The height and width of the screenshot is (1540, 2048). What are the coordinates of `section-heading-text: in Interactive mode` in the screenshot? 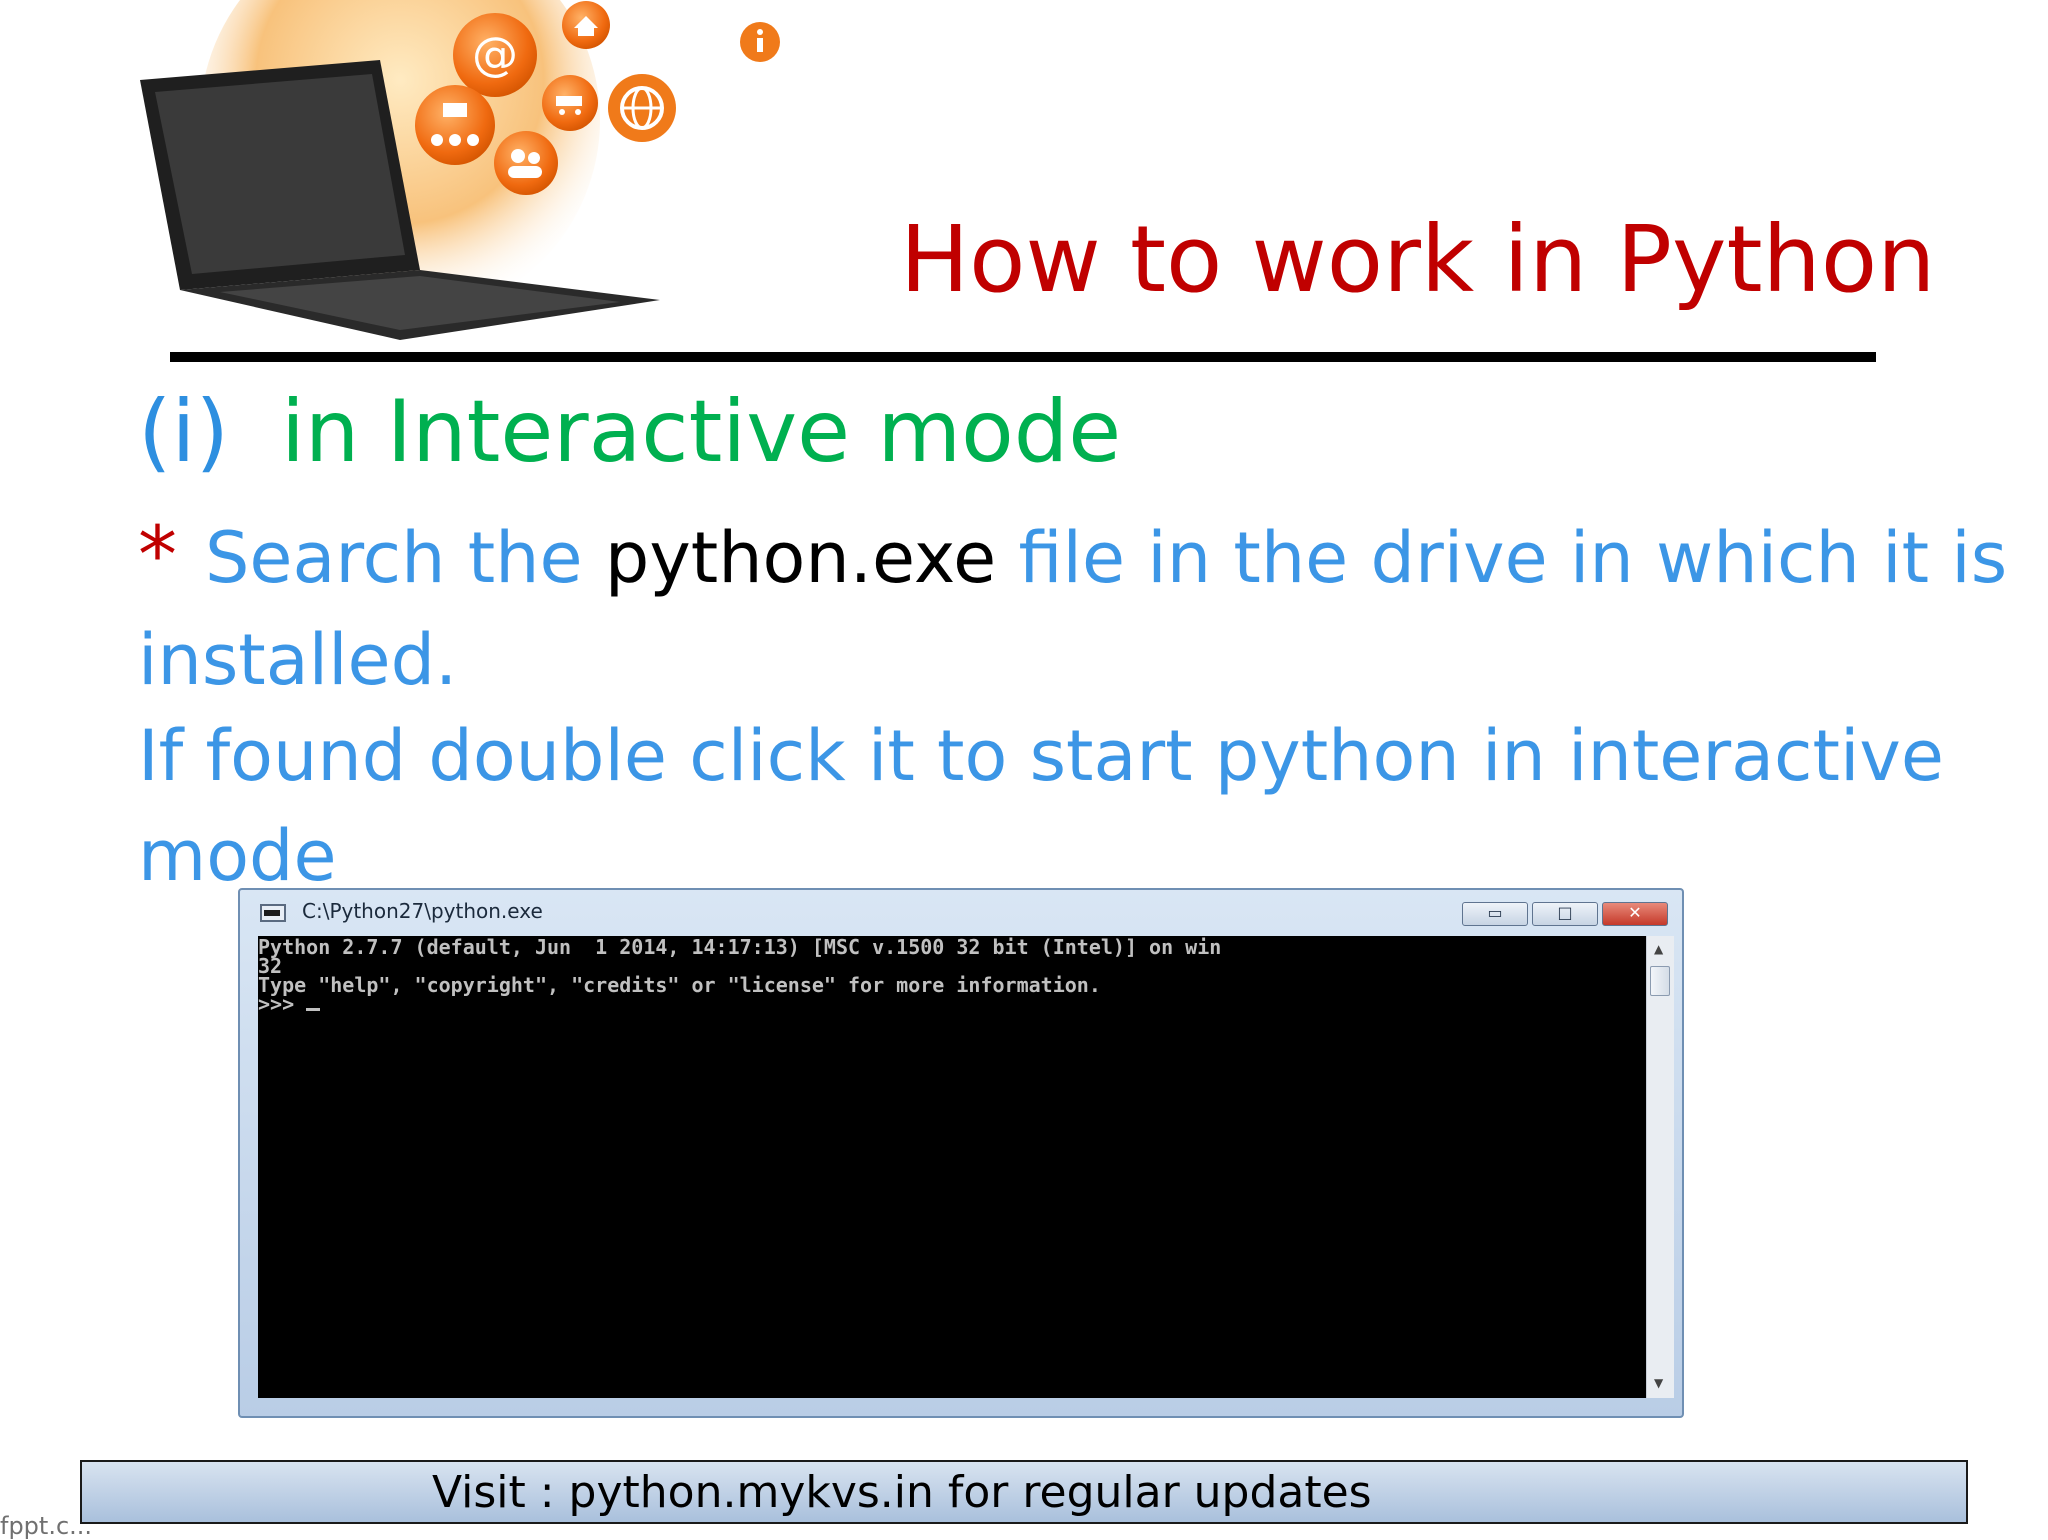 It's located at (701, 432).